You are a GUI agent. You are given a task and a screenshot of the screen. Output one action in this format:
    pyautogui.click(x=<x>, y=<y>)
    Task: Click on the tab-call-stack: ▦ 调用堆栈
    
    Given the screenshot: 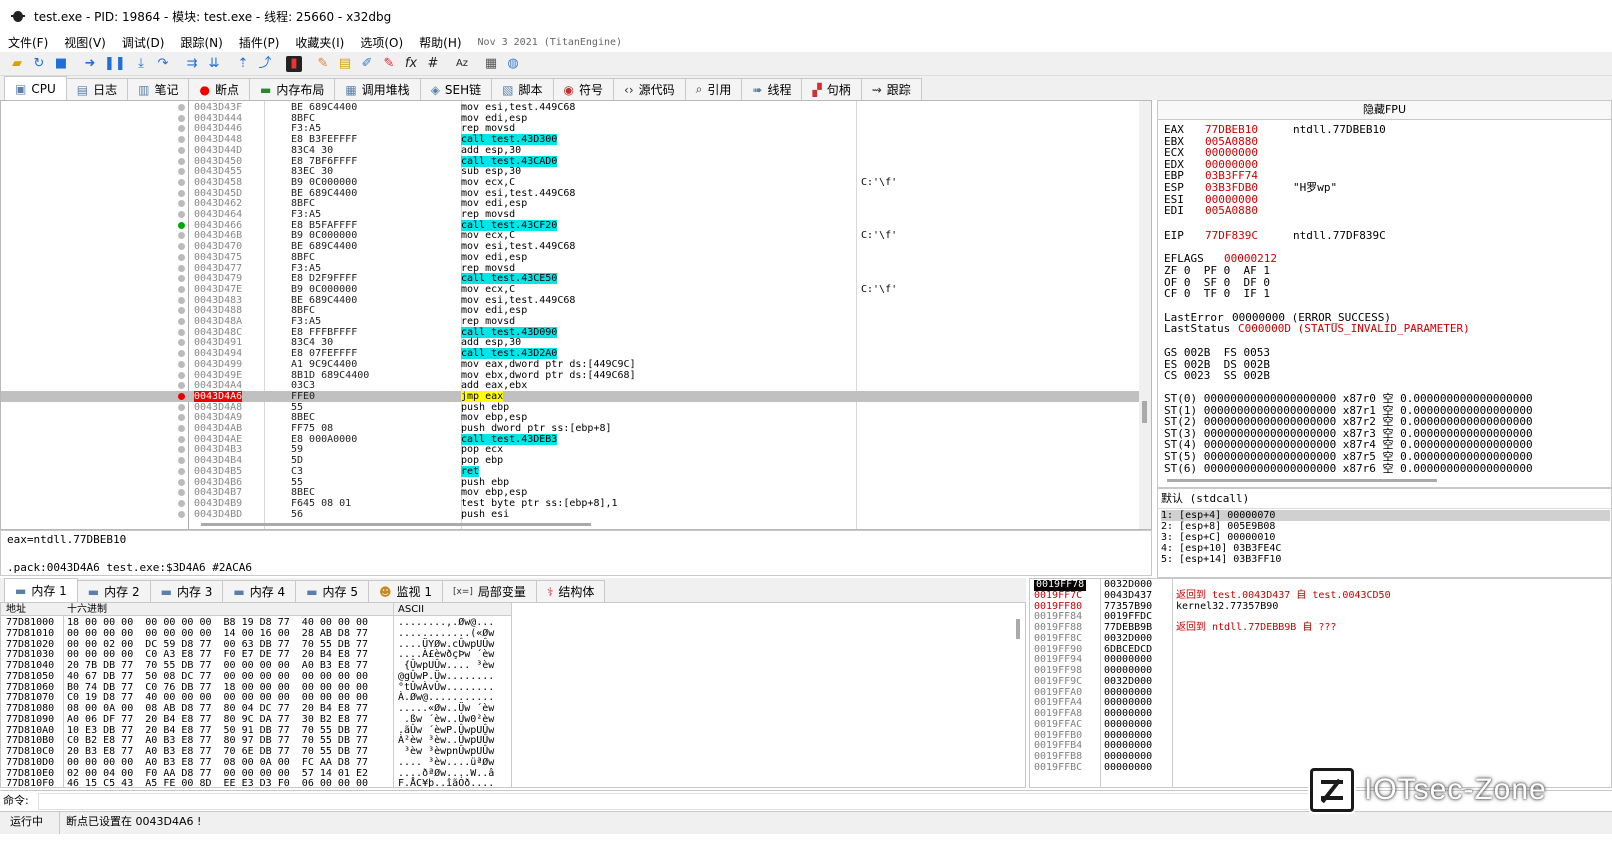 What is the action you would take?
    pyautogui.click(x=377, y=89)
    